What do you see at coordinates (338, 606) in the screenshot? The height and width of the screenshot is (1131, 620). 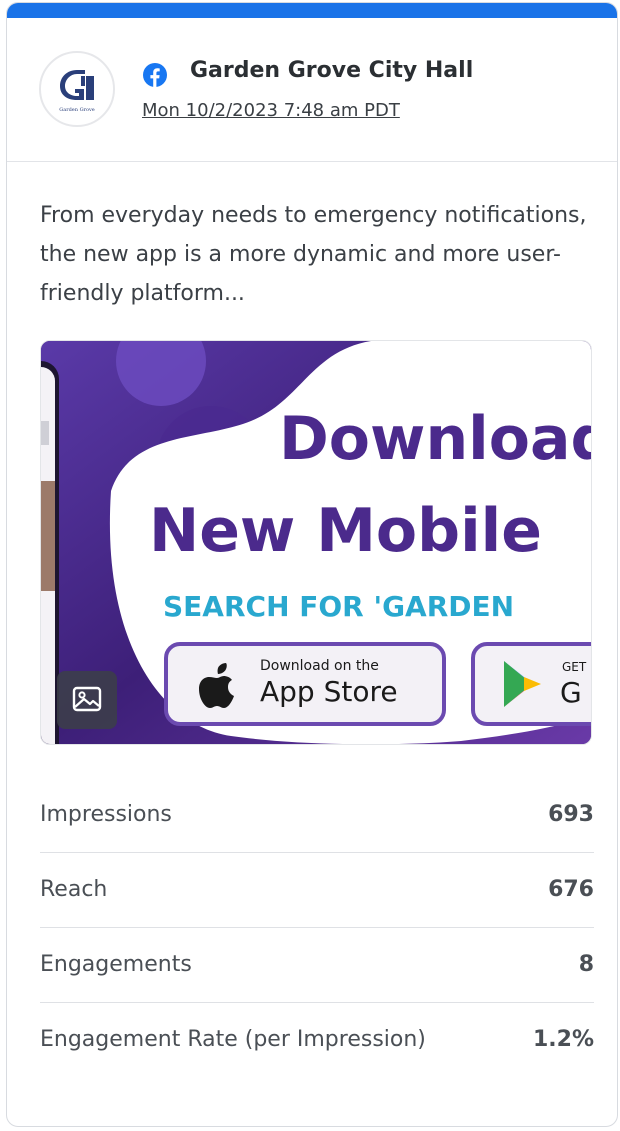 I see `banner-subline: SEARCH FOR 'GARDEN` at bounding box center [338, 606].